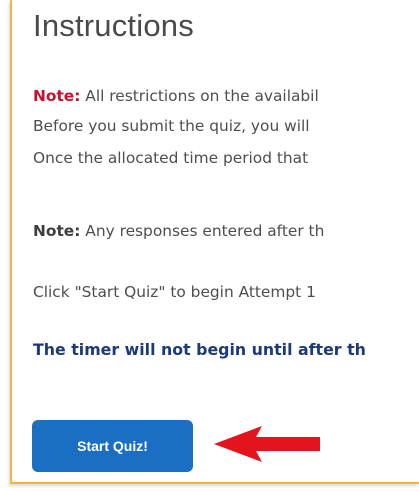  Describe the element at coordinates (112, 446) in the screenshot. I see `start-quiz-button: Start Quiz!` at that location.